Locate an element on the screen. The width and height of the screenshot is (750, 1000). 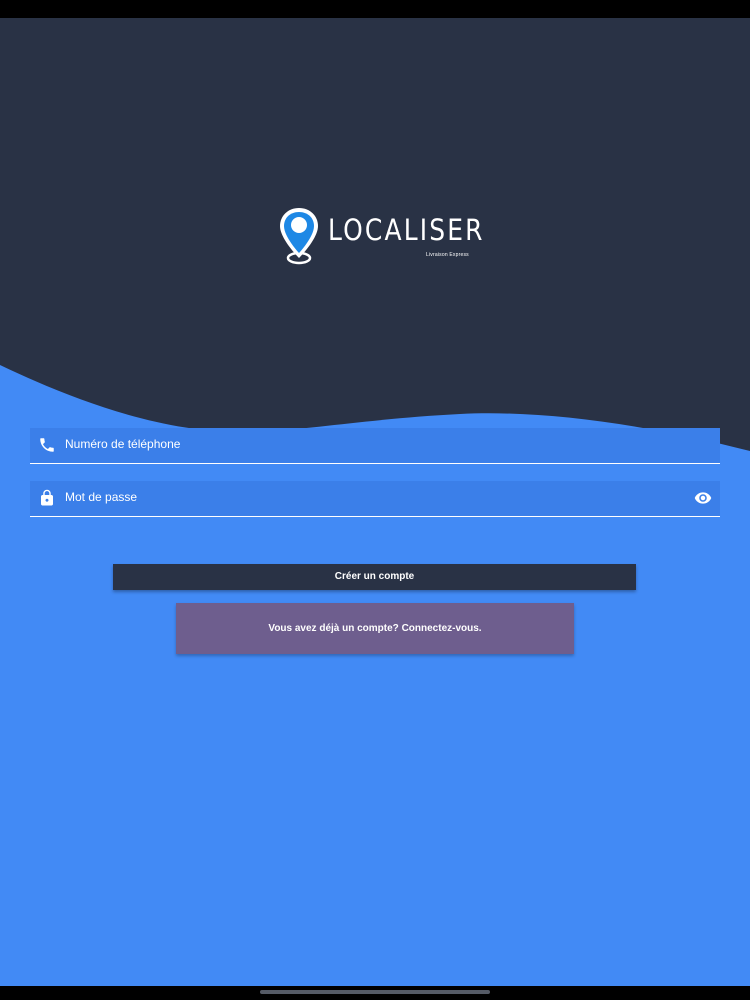
status-bar is located at coordinates (375, 9).